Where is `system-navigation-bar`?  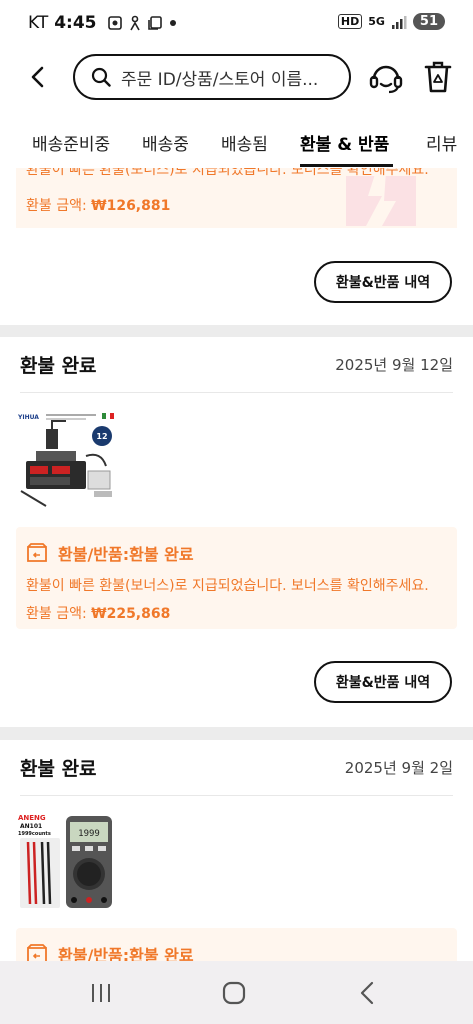
system-navigation-bar is located at coordinates (236, 992).